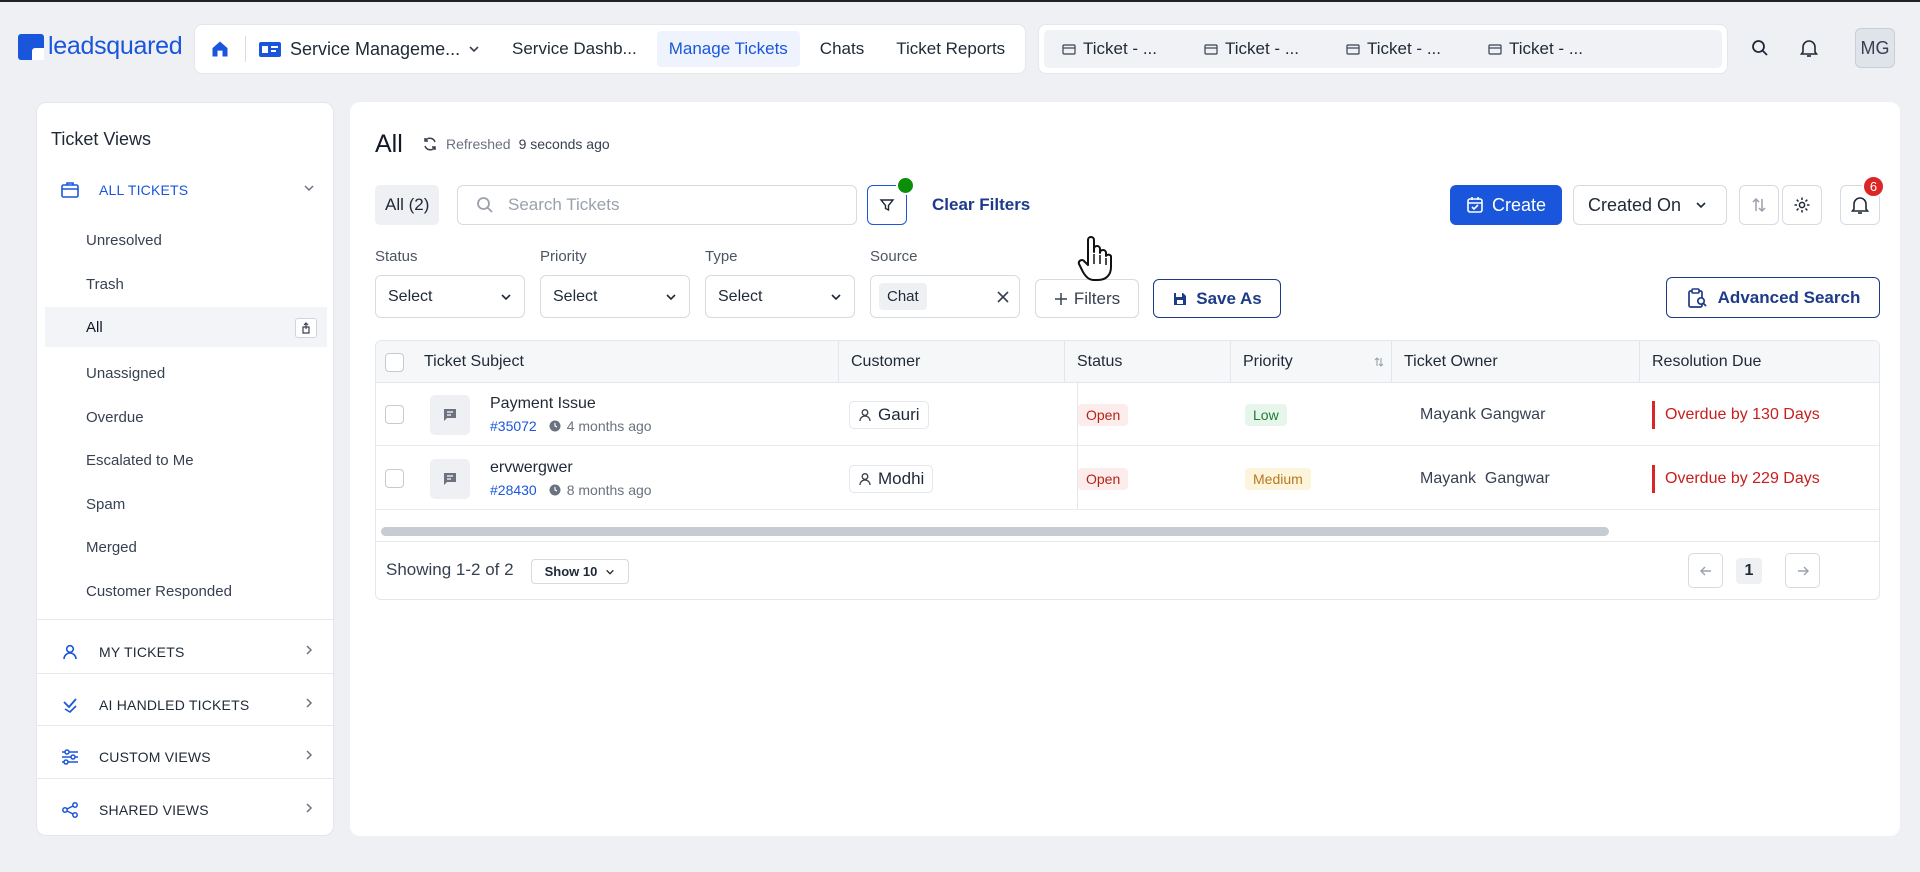  What do you see at coordinates (950, 49) in the screenshot?
I see `tab-ticket-reports: Ticket Reports` at bounding box center [950, 49].